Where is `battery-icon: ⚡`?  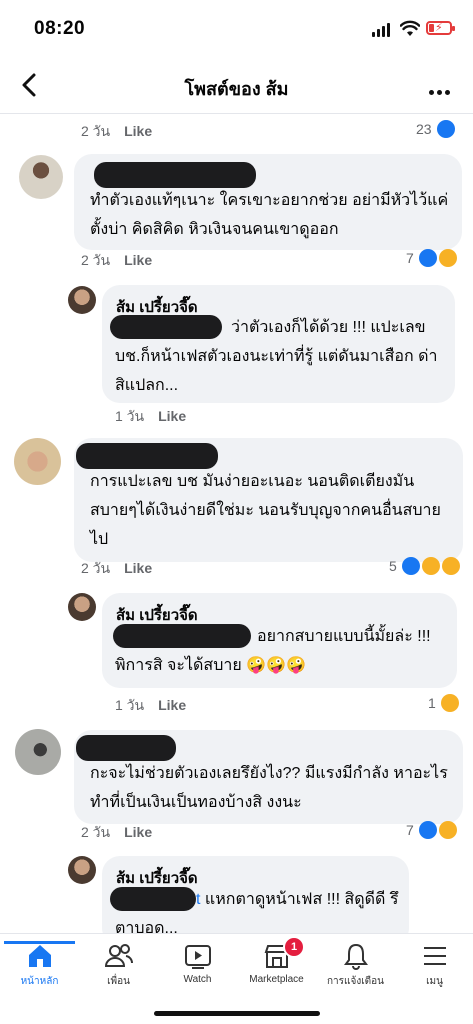
battery-icon: ⚡ is located at coordinates (440, 28).